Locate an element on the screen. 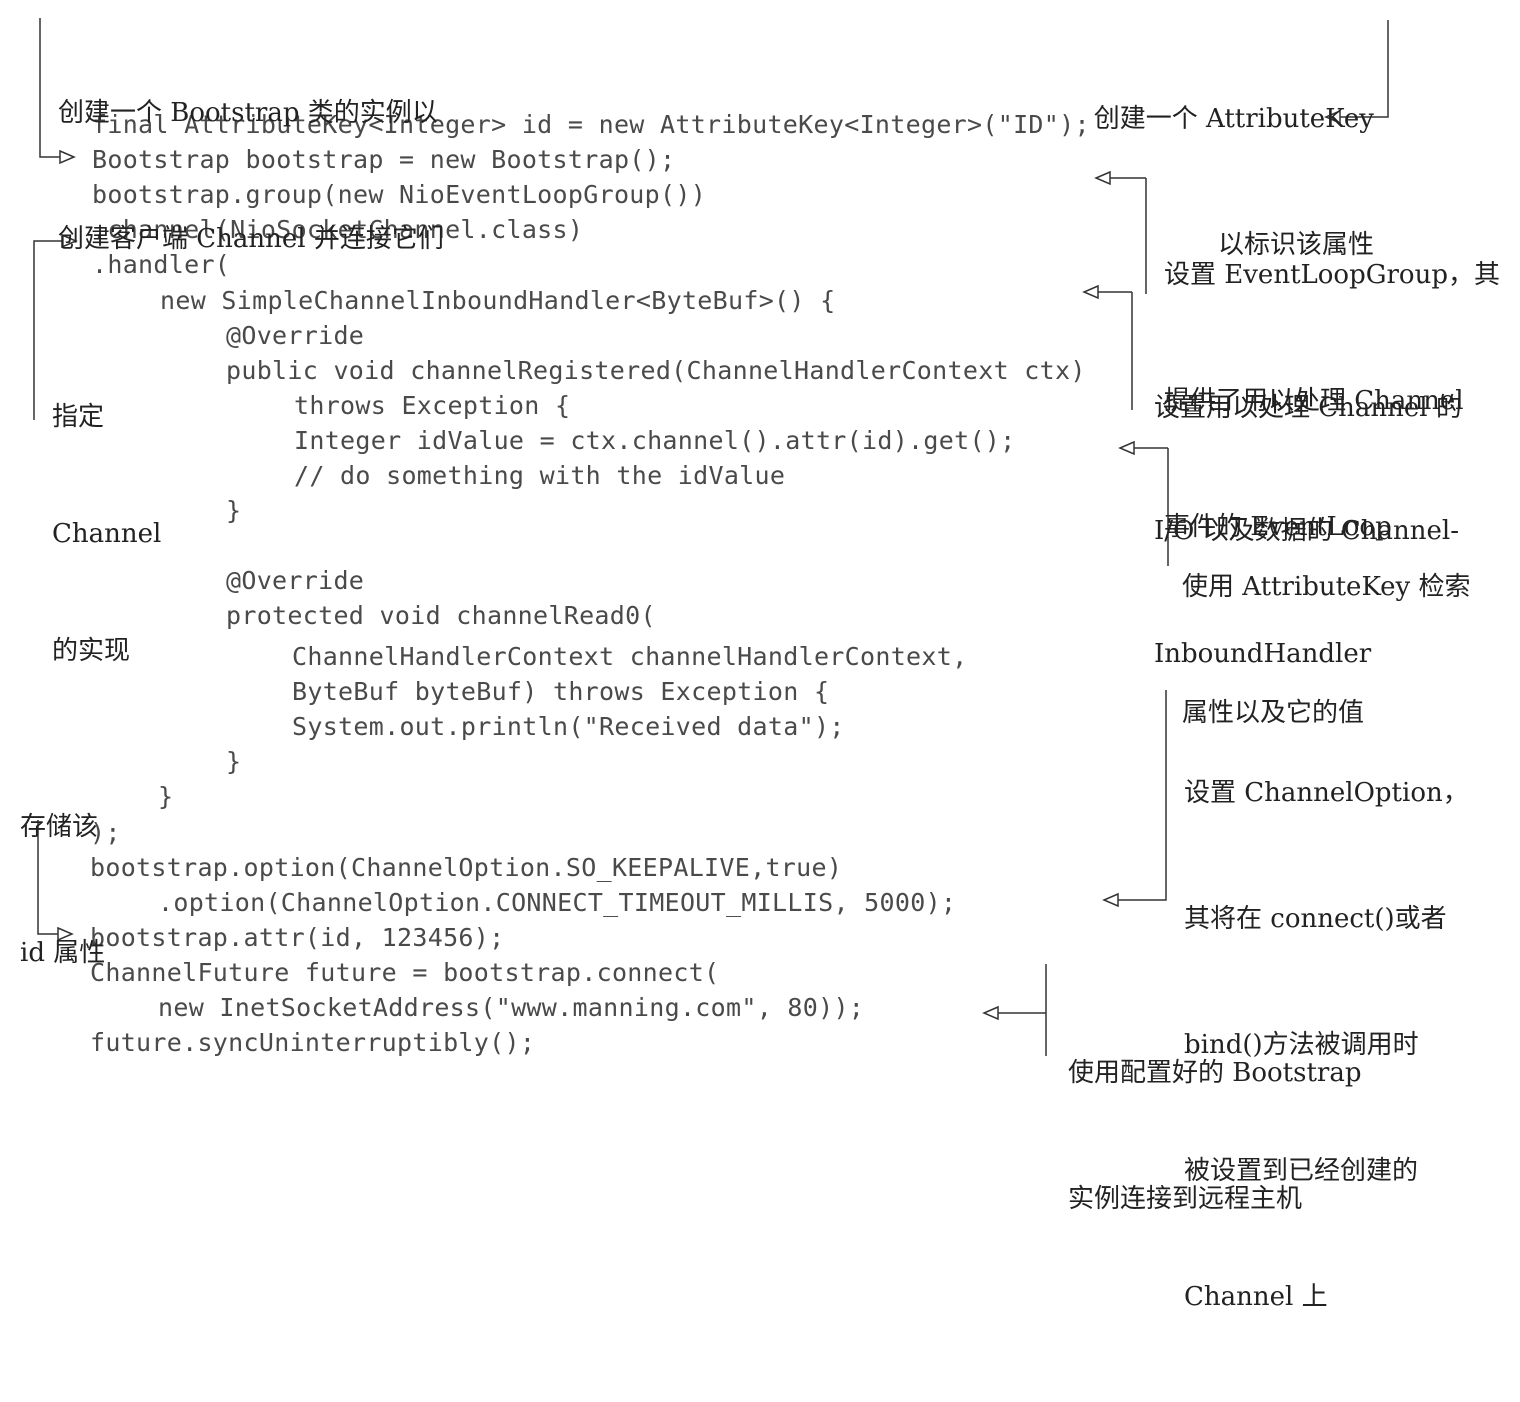 This screenshot has height=1402, width=1520. annotation-line: 创建一个 Bootstrap 类的实例以 is located at coordinates (248, 113).